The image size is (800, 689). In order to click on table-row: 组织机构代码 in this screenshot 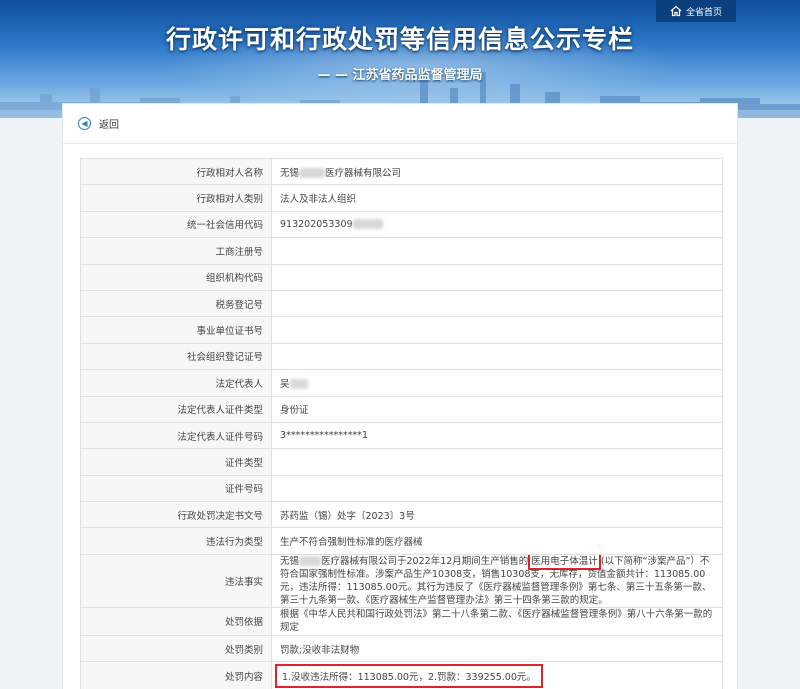, I will do `click(401, 277)`.